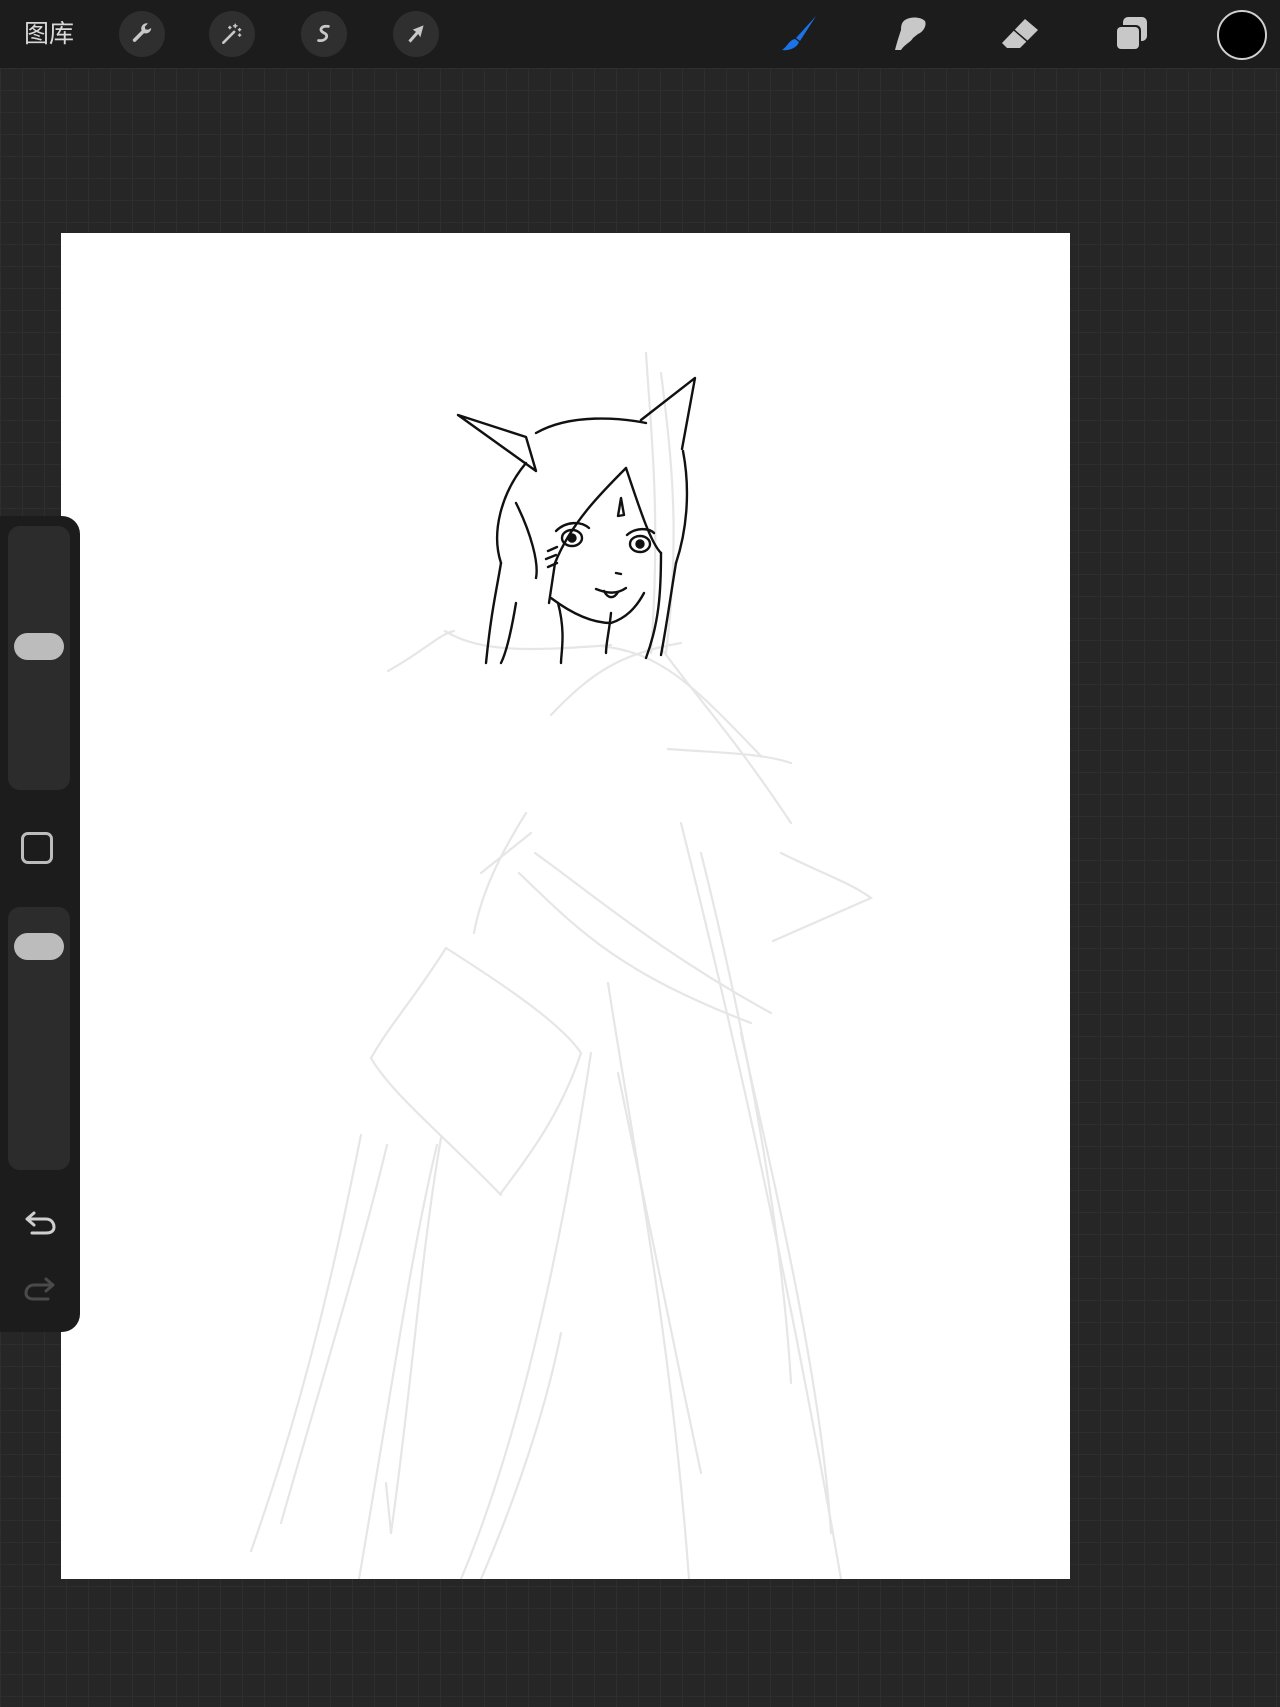 Image resolution: width=1280 pixels, height=1707 pixels. I want to click on brush-opacity-slider, so click(39, 1038).